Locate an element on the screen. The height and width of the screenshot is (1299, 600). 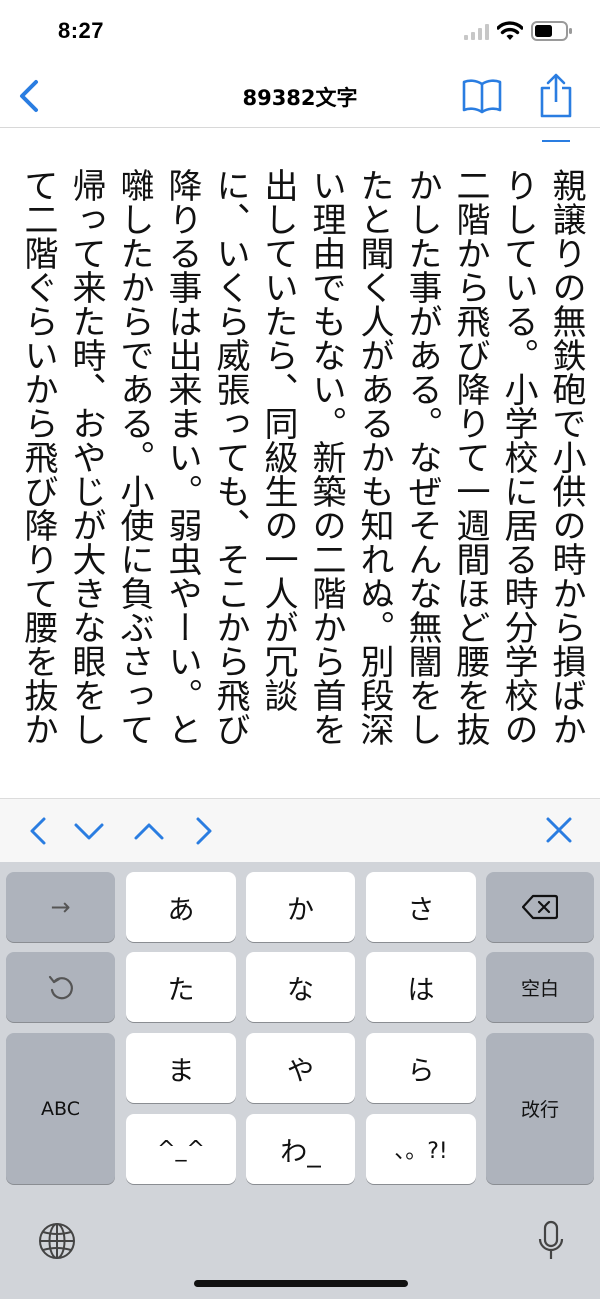
space-key: 空白 is located at coordinates (540, 987).